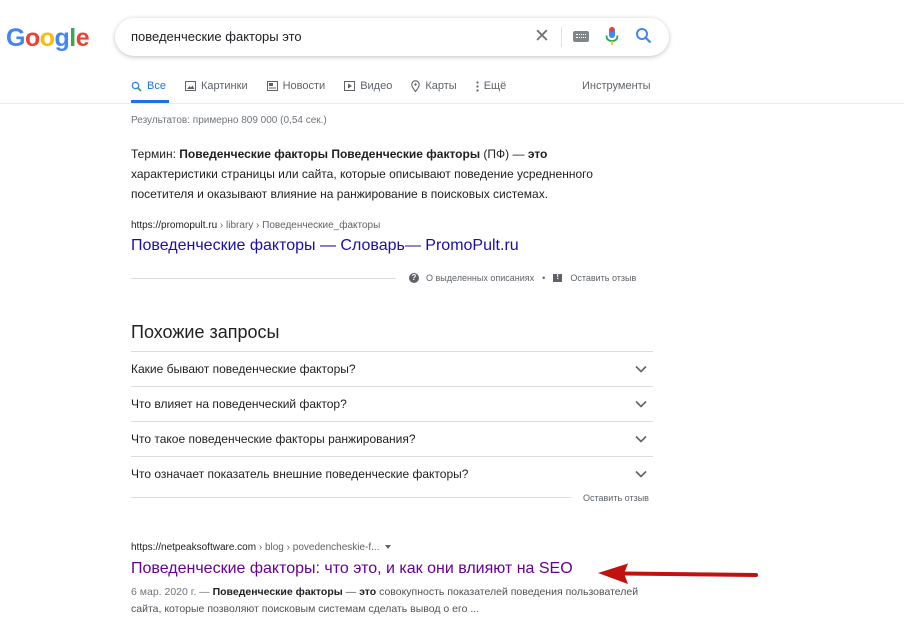  What do you see at coordinates (581, 36) in the screenshot?
I see `keyboard-icon` at bounding box center [581, 36].